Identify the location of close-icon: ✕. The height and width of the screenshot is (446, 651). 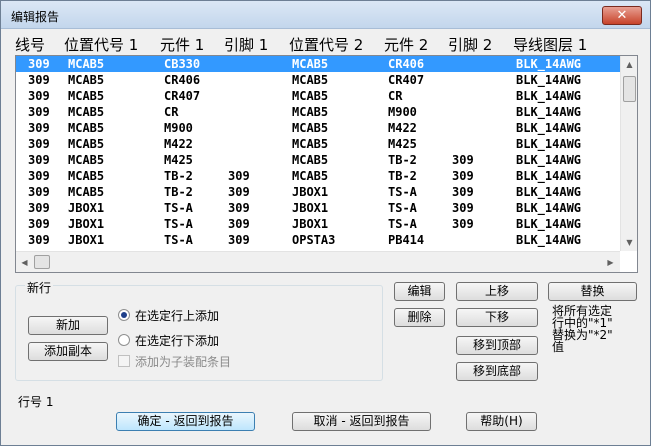
(622, 15).